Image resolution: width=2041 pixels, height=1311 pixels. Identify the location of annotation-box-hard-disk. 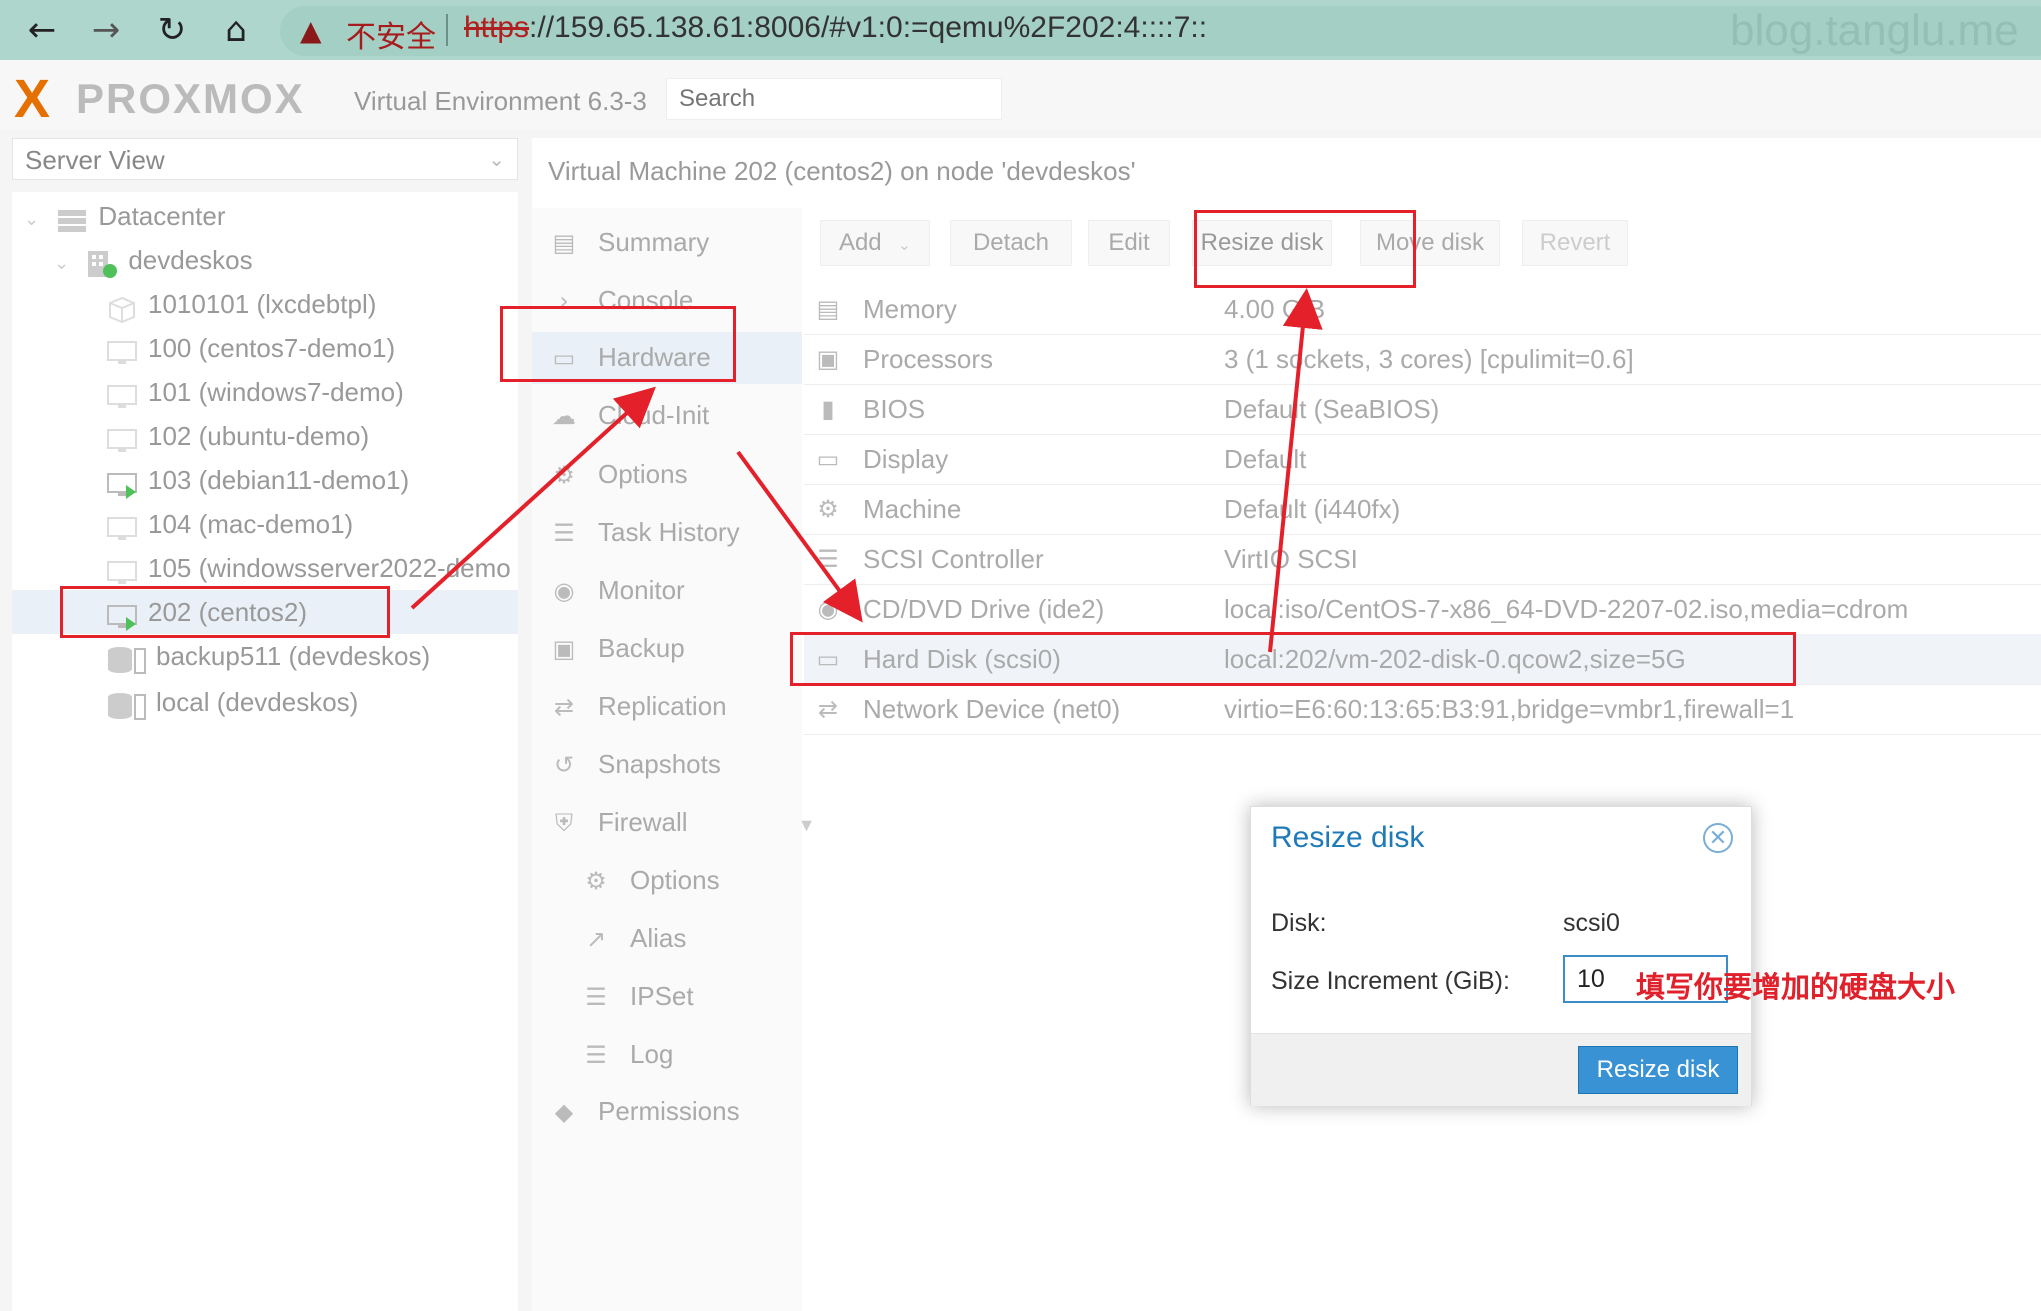
(1293, 659).